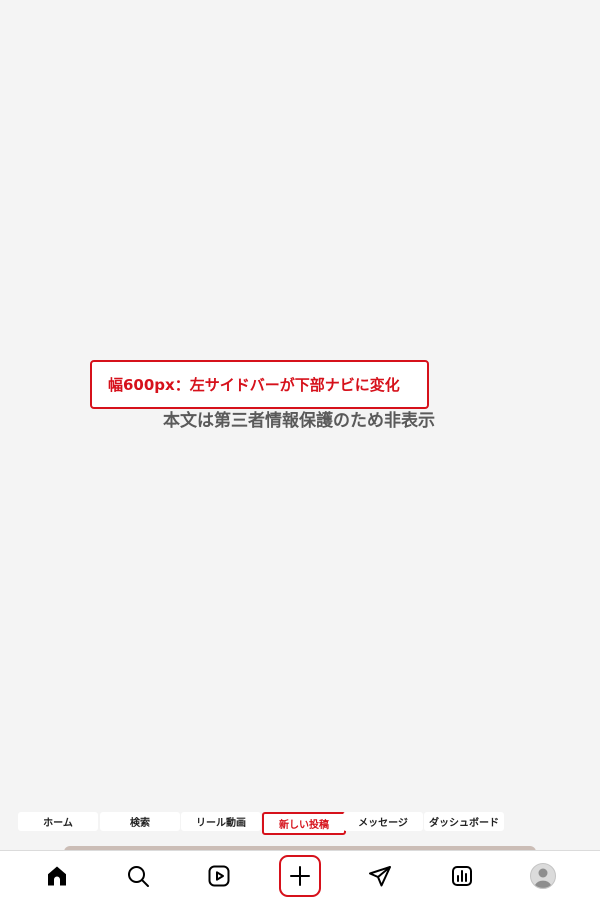 The width and height of the screenshot is (600, 900). What do you see at coordinates (299, 421) in the screenshot?
I see `hidden-content-text: 本文は第三者情報保護のため非表示` at bounding box center [299, 421].